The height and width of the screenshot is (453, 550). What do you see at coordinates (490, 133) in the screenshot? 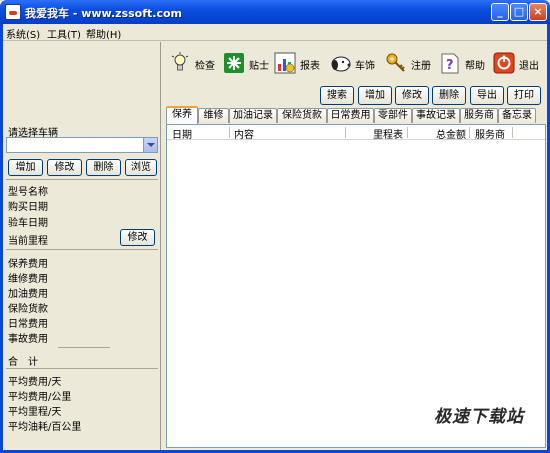
I see `column-service-provider: 服务商` at bounding box center [490, 133].